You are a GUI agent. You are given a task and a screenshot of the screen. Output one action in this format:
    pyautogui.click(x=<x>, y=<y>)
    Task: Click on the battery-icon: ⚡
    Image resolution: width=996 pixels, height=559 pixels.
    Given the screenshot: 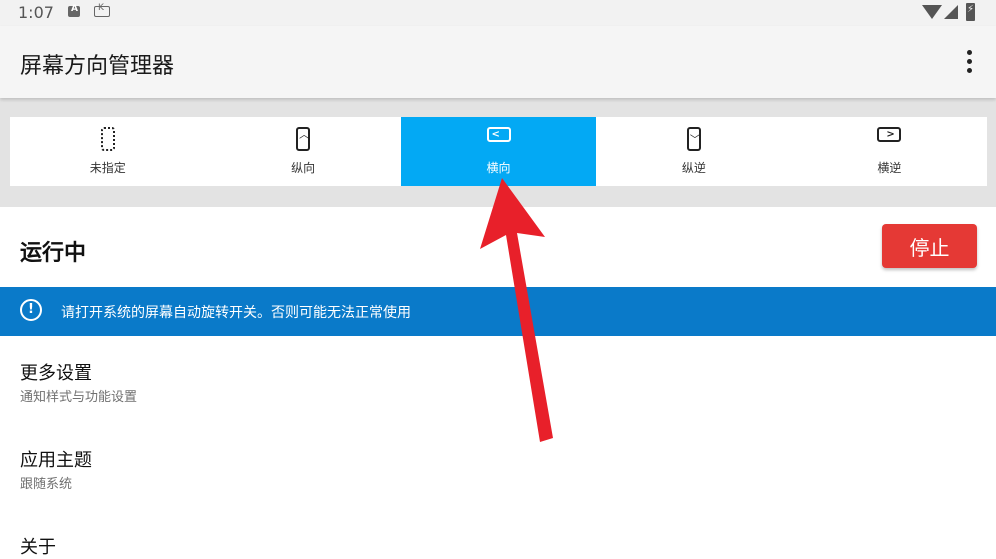 What is the action you would take?
    pyautogui.click(x=970, y=12)
    